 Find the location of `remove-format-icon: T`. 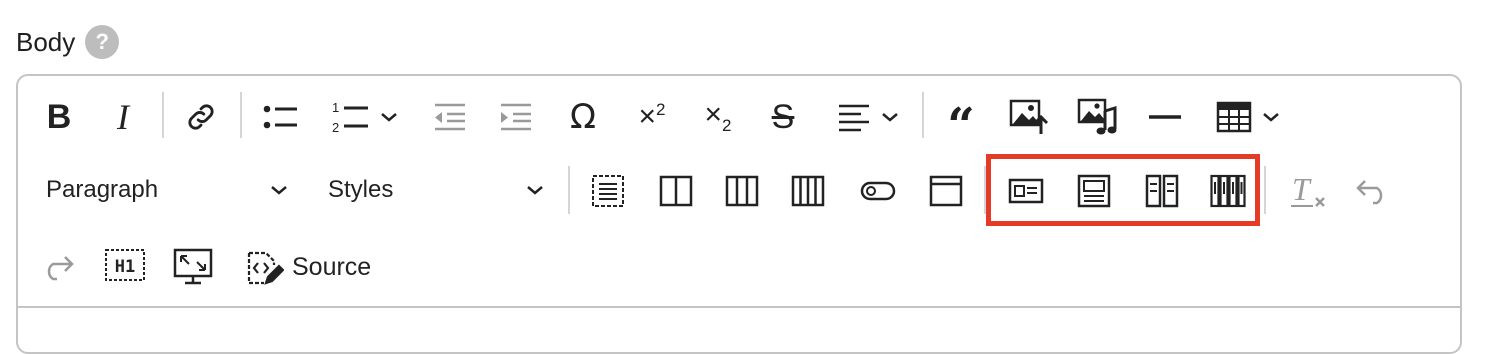

remove-format-icon: T is located at coordinates (1308, 189).